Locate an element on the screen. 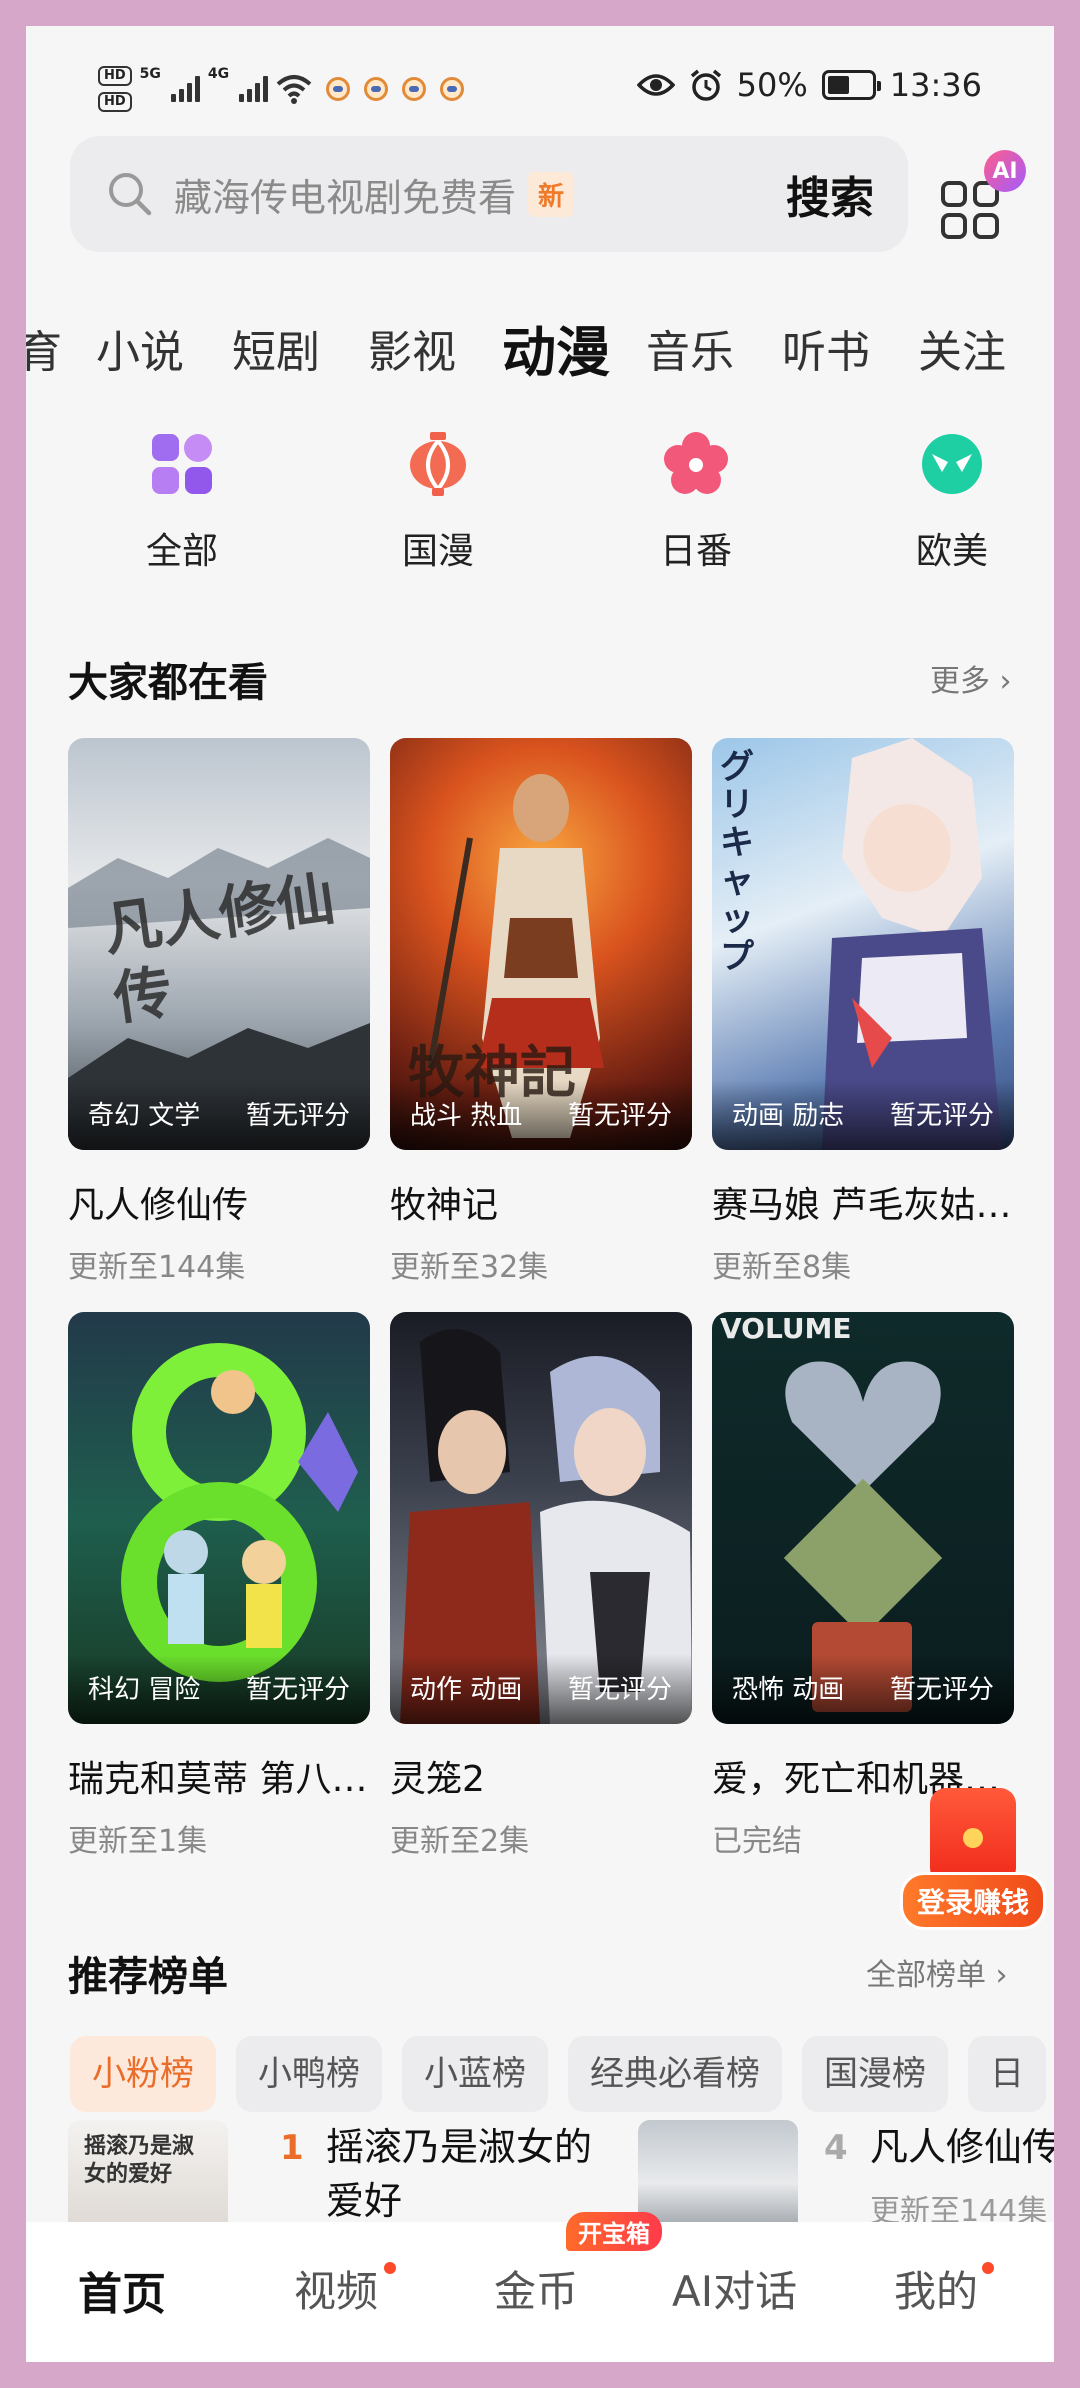 The height and width of the screenshot is (2388, 1080). chip-pink-list: 小粉榜 is located at coordinates (143, 2074).